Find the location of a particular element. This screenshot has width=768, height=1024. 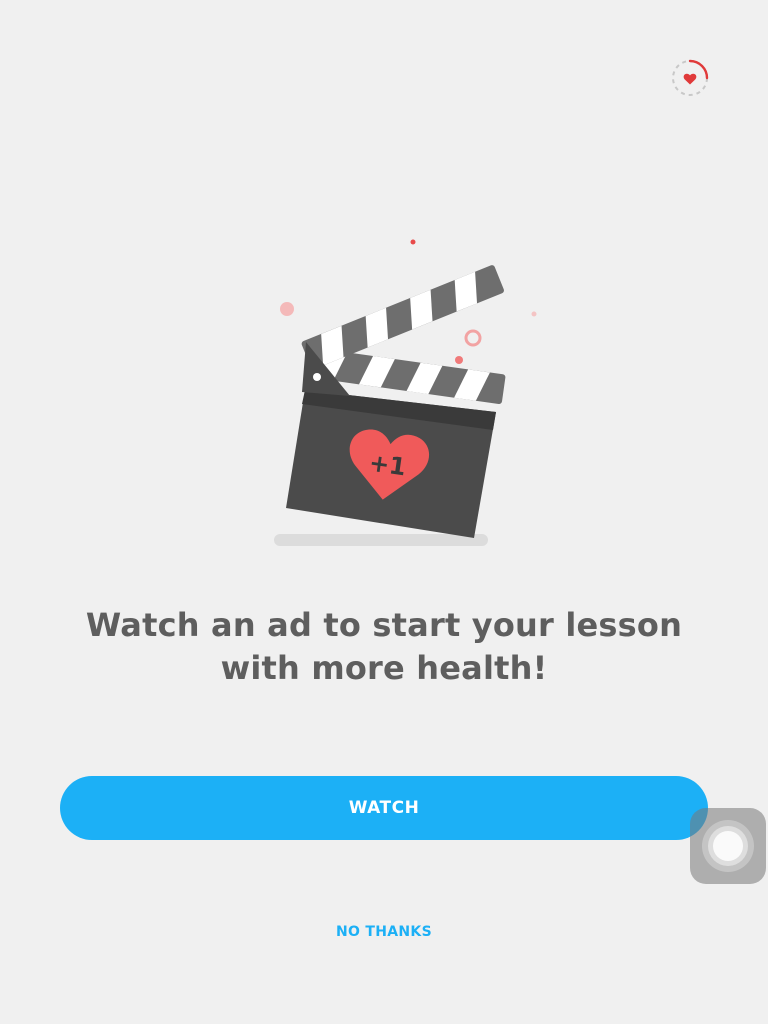

clapperboard-illustration: +1 is located at coordinates (405, 392).